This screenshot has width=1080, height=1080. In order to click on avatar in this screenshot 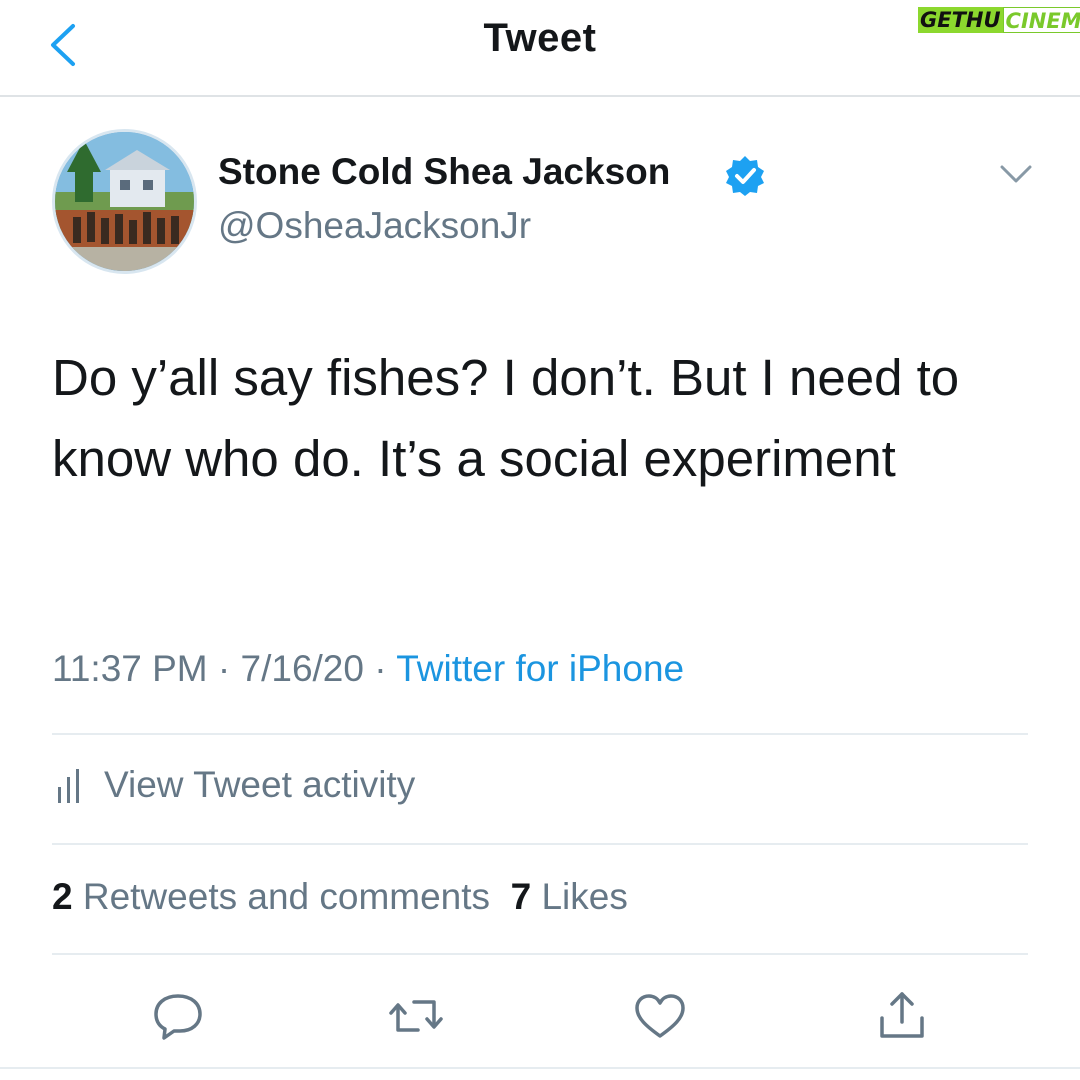, I will do `click(124, 201)`.